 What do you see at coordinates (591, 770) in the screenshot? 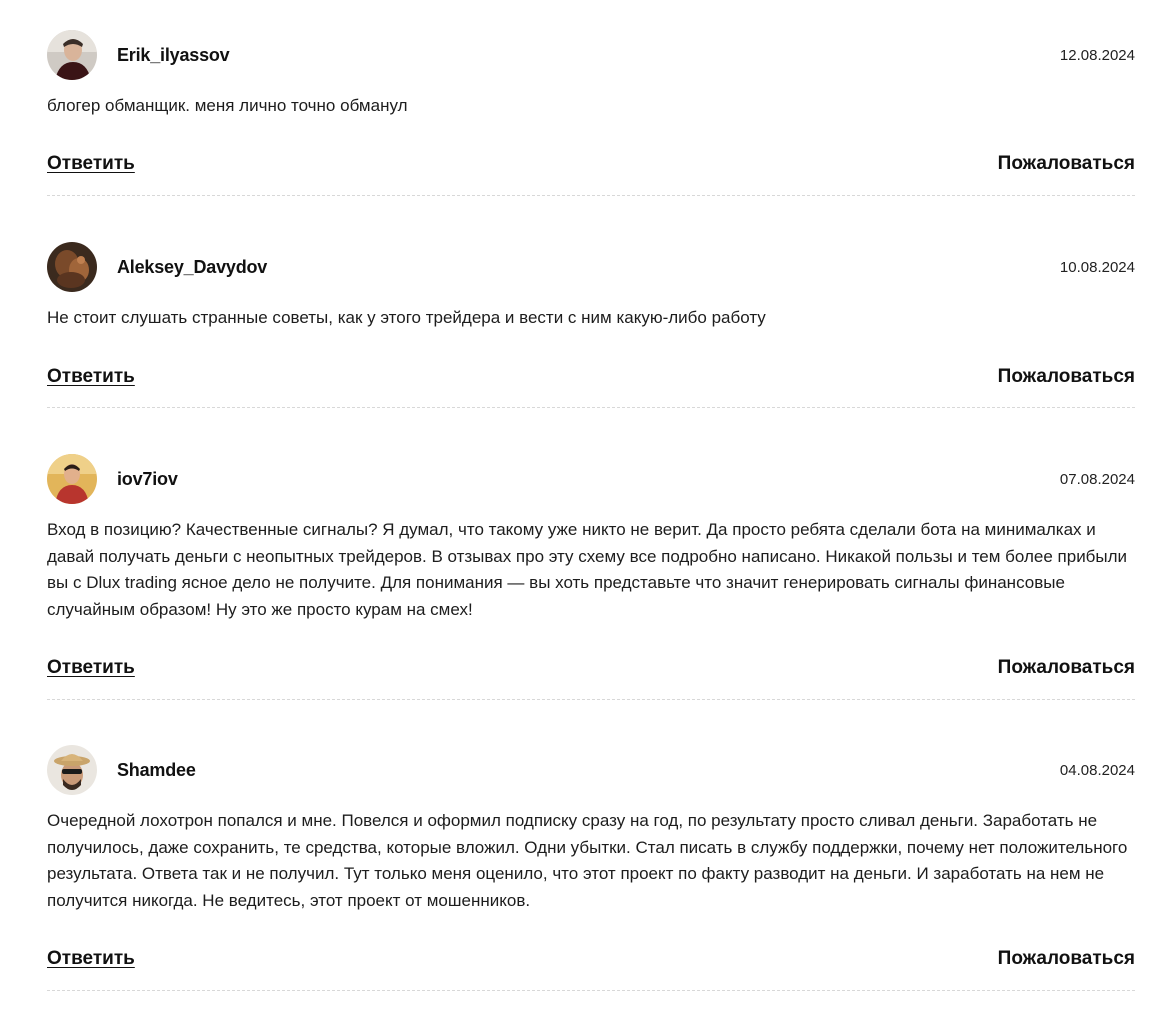
I see `comment-header: Shamdee 04.08.2024` at bounding box center [591, 770].